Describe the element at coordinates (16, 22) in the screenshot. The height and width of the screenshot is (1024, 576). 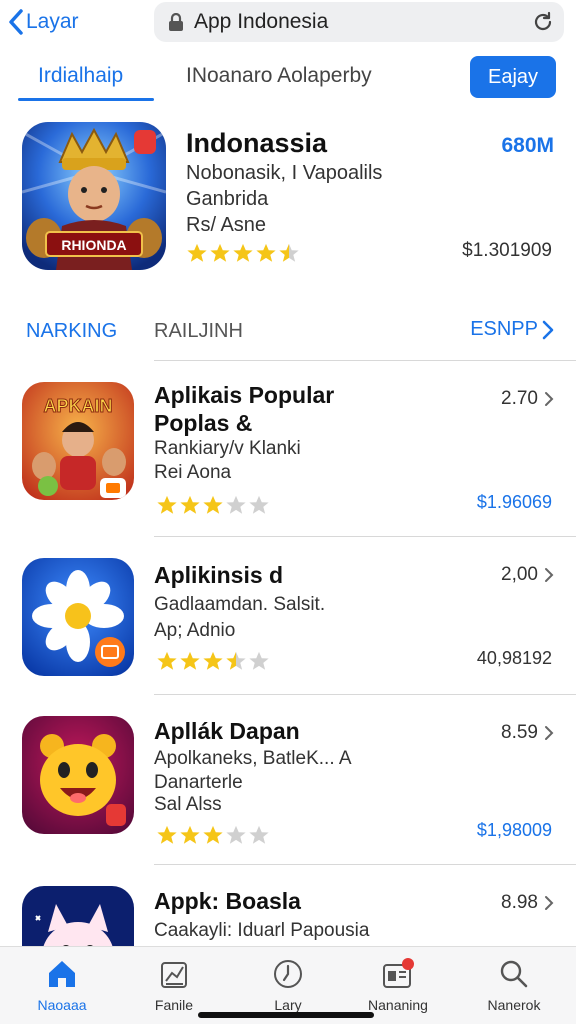
I see `chevron-left-icon` at that location.